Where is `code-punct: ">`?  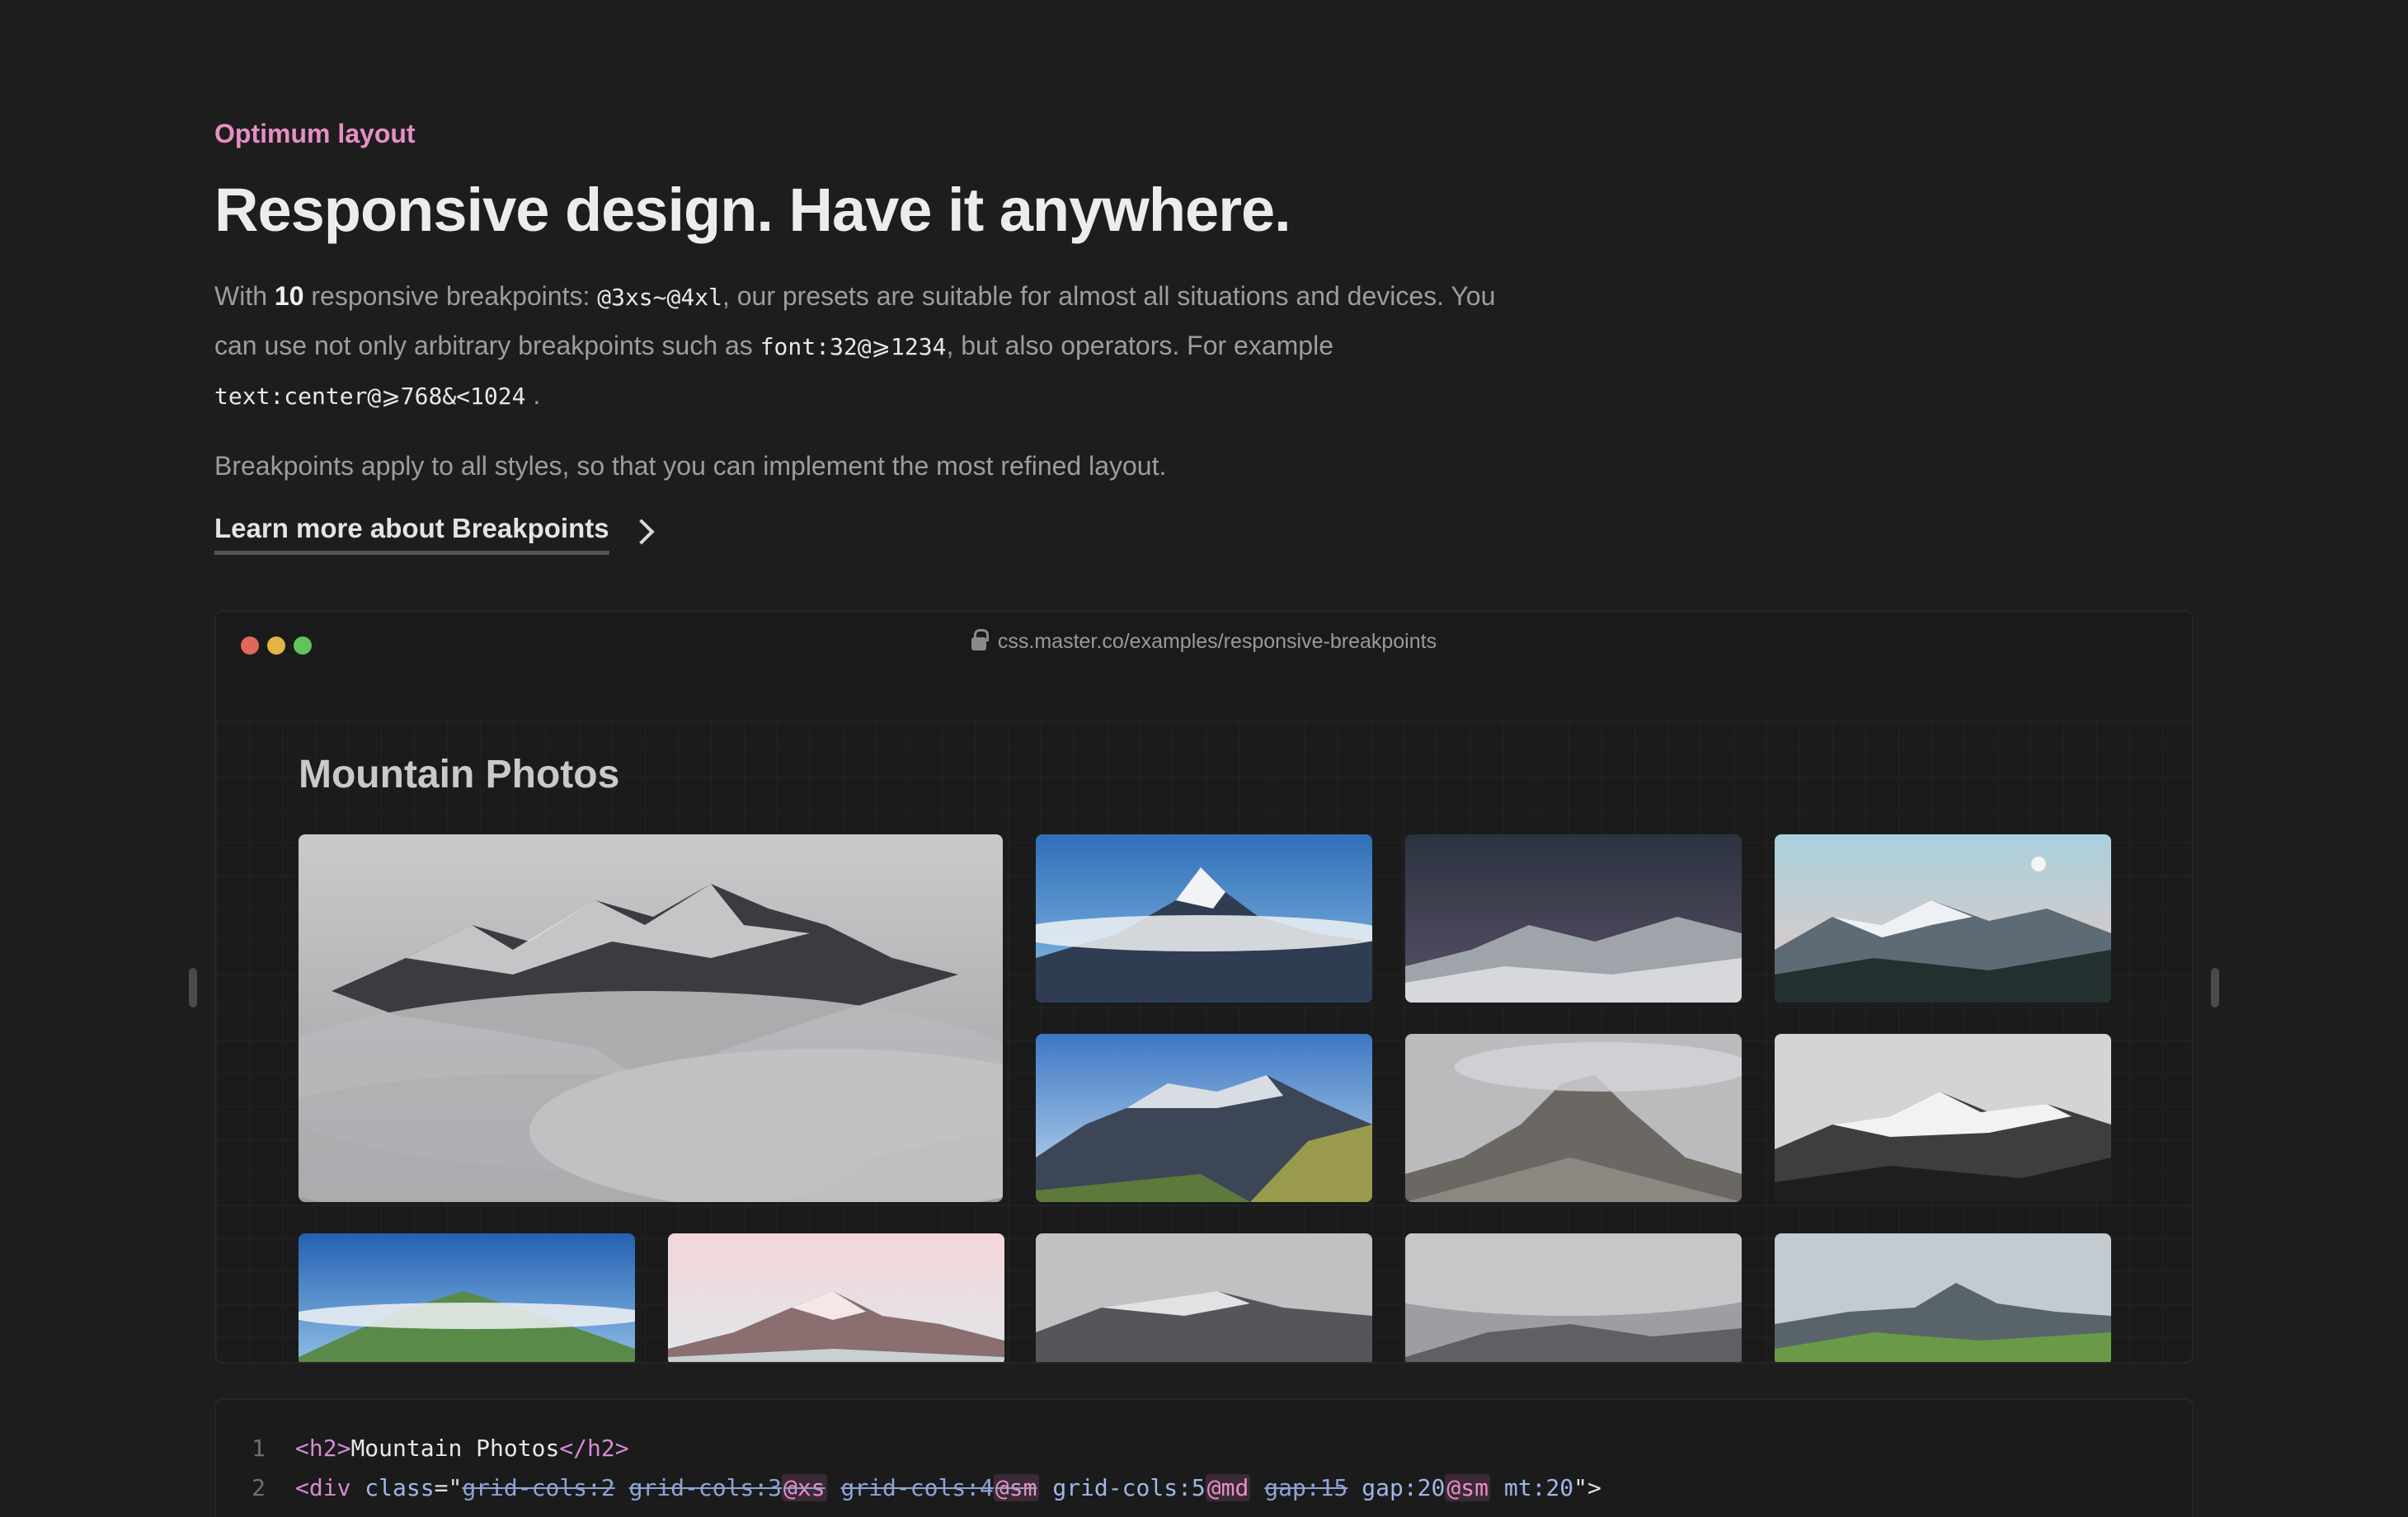
code-punct: "> is located at coordinates (1587, 1487).